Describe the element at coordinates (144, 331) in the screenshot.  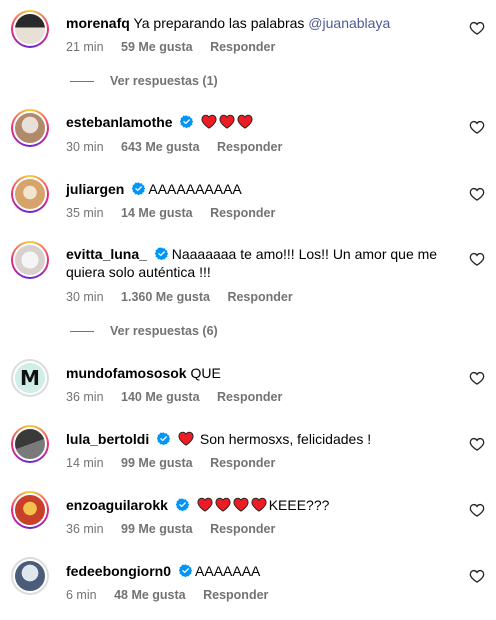
I see `view-replies-button: Ver respuestas (6)` at that location.